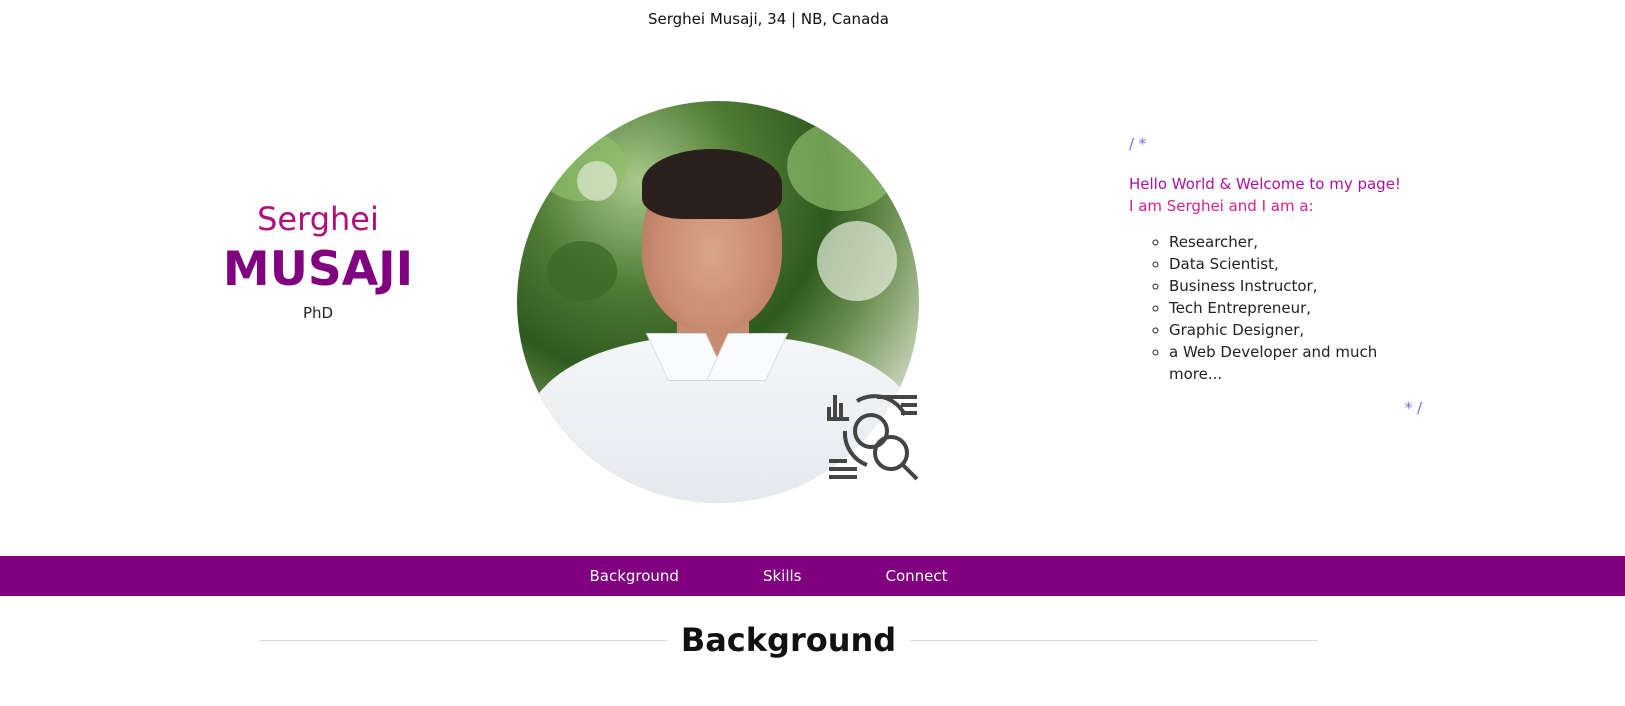 Image resolution: width=1625 pixels, height=706 pixels. I want to click on role-item: Tech Entrepreneur,, so click(1299, 308).